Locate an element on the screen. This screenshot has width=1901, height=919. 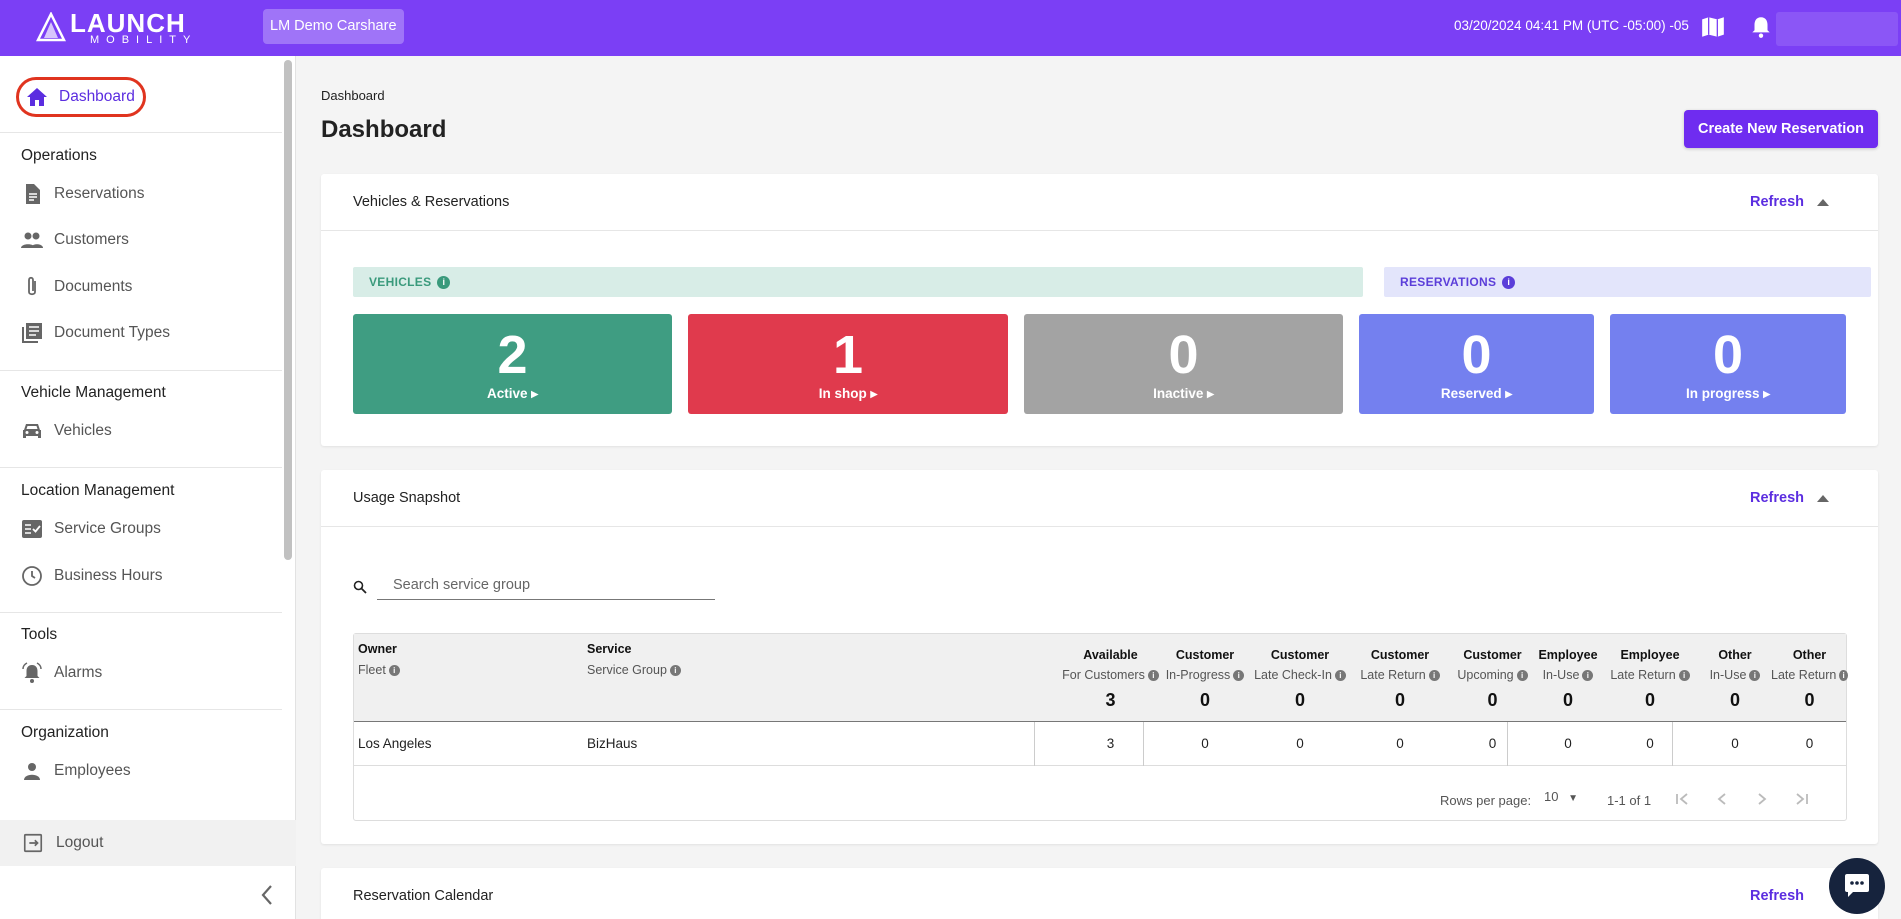
launch-mobility-logo: LAUNCH MOBILITY is located at coordinates (113, 27).